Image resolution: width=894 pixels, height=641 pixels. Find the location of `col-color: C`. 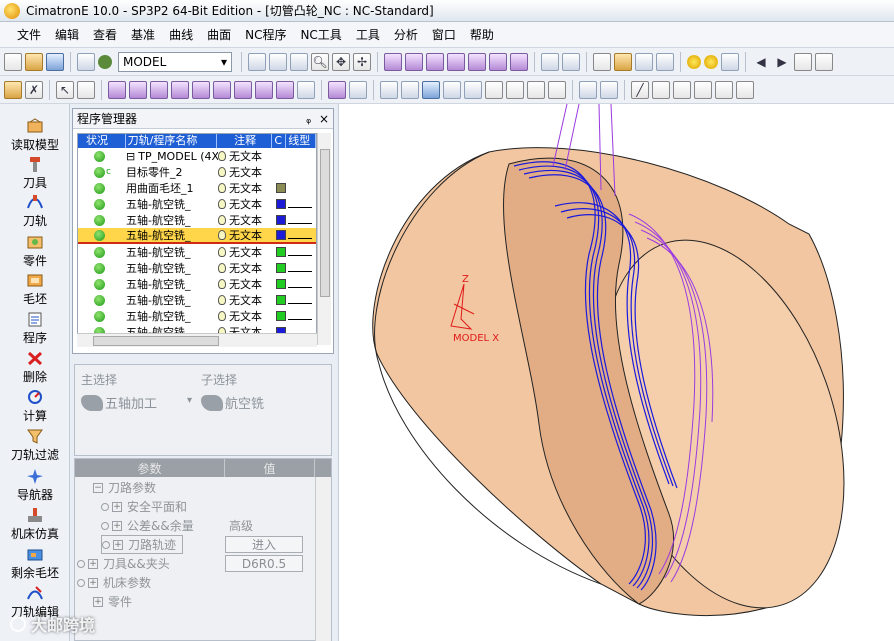

col-color: C is located at coordinates (279, 141).